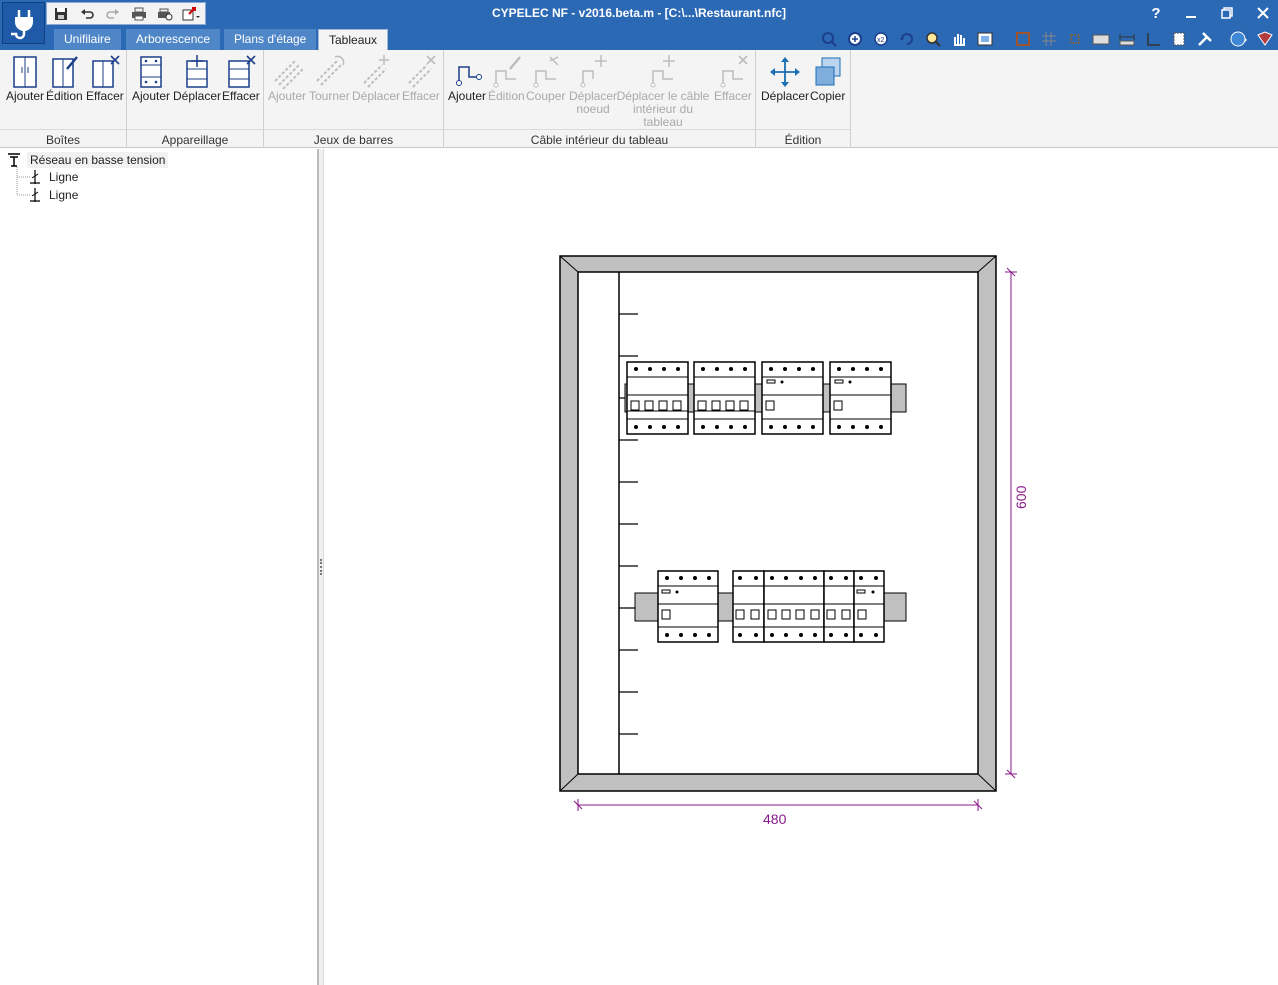 This screenshot has height=985, width=1278. What do you see at coordinates (270, 39) in the screenshot?
I see `tab-plans-etage: Plans d'étage` at bounding box center [270, 39].